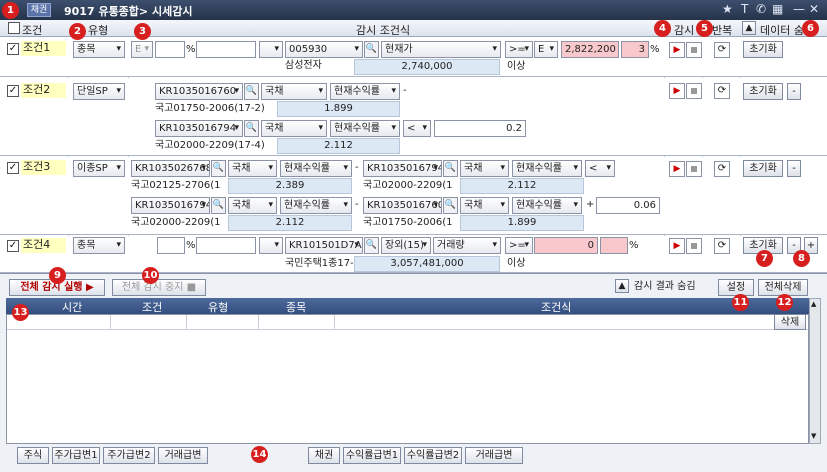  Describe the element at coordinates (761, 9) in the screenshot. I see `phone-icon: ✆` at that location.